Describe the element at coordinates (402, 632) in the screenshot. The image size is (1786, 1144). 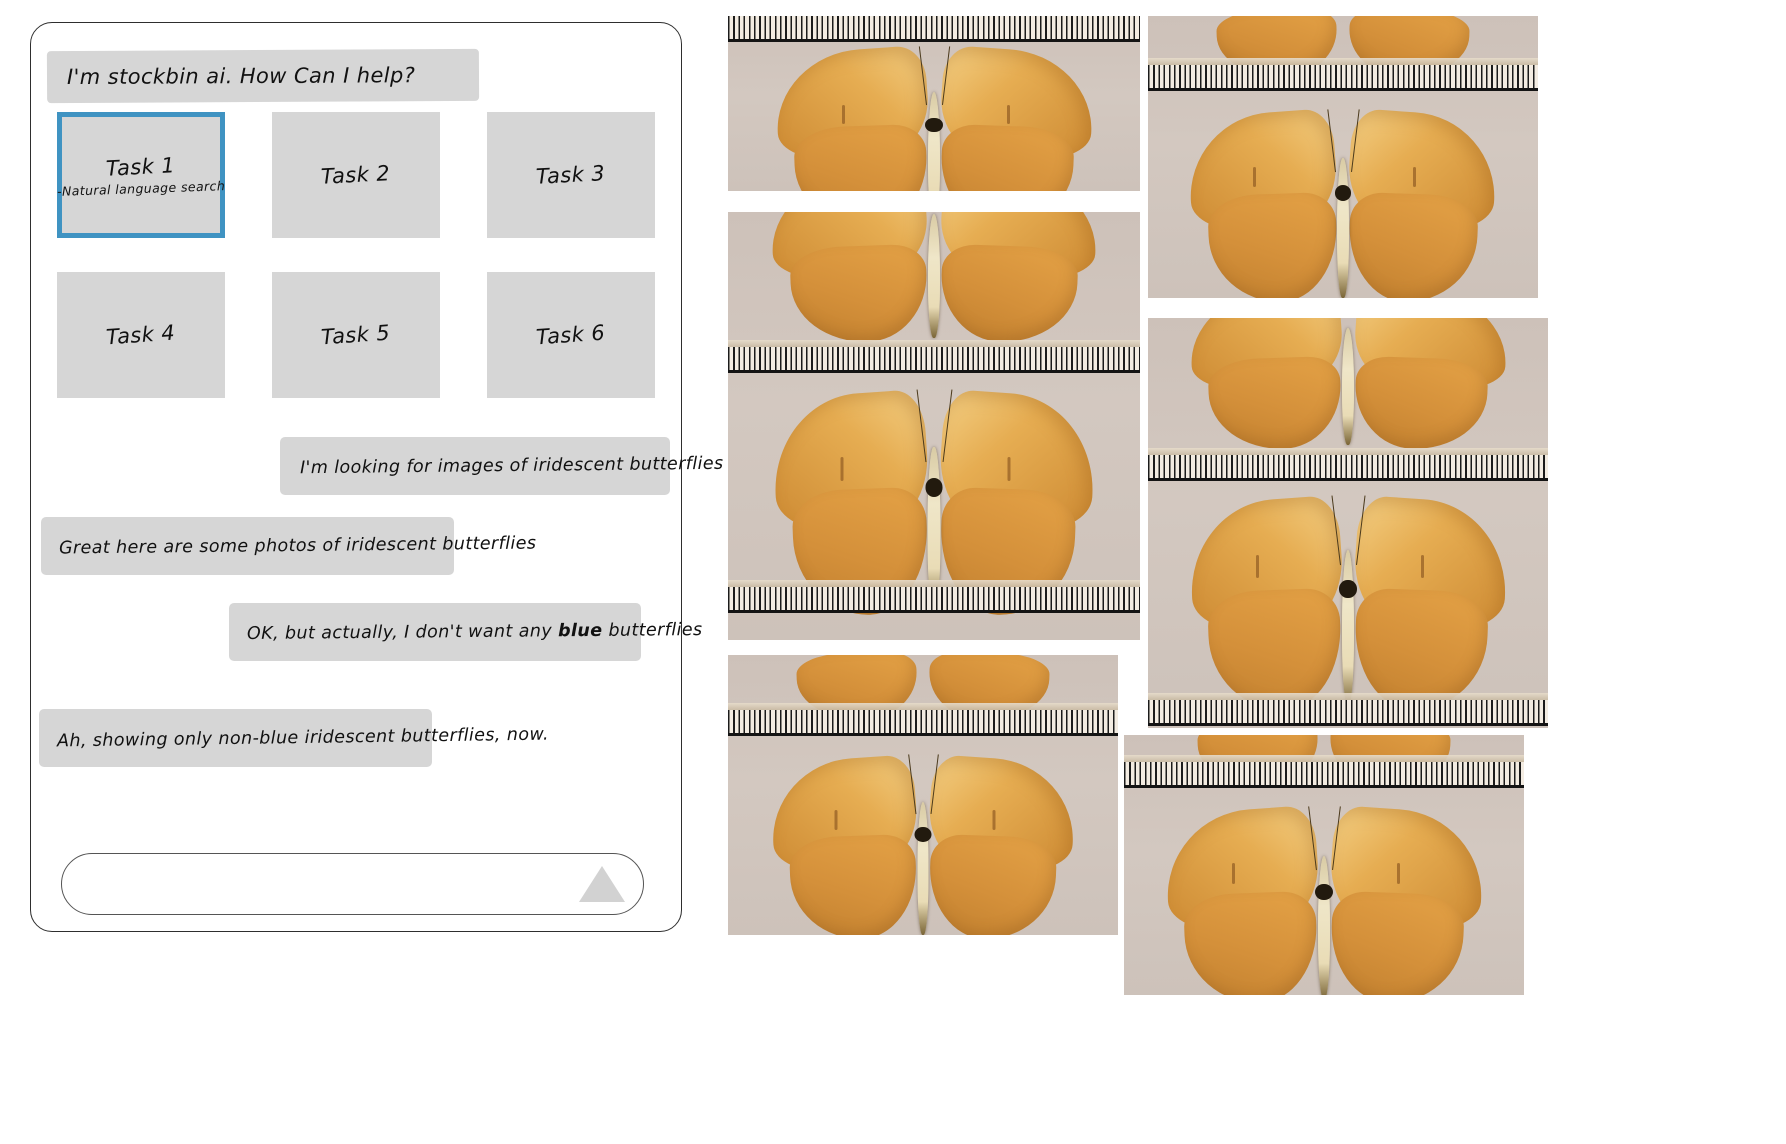
I see `message-text-3-pre: OK, but actually, I don't want any` at that location.